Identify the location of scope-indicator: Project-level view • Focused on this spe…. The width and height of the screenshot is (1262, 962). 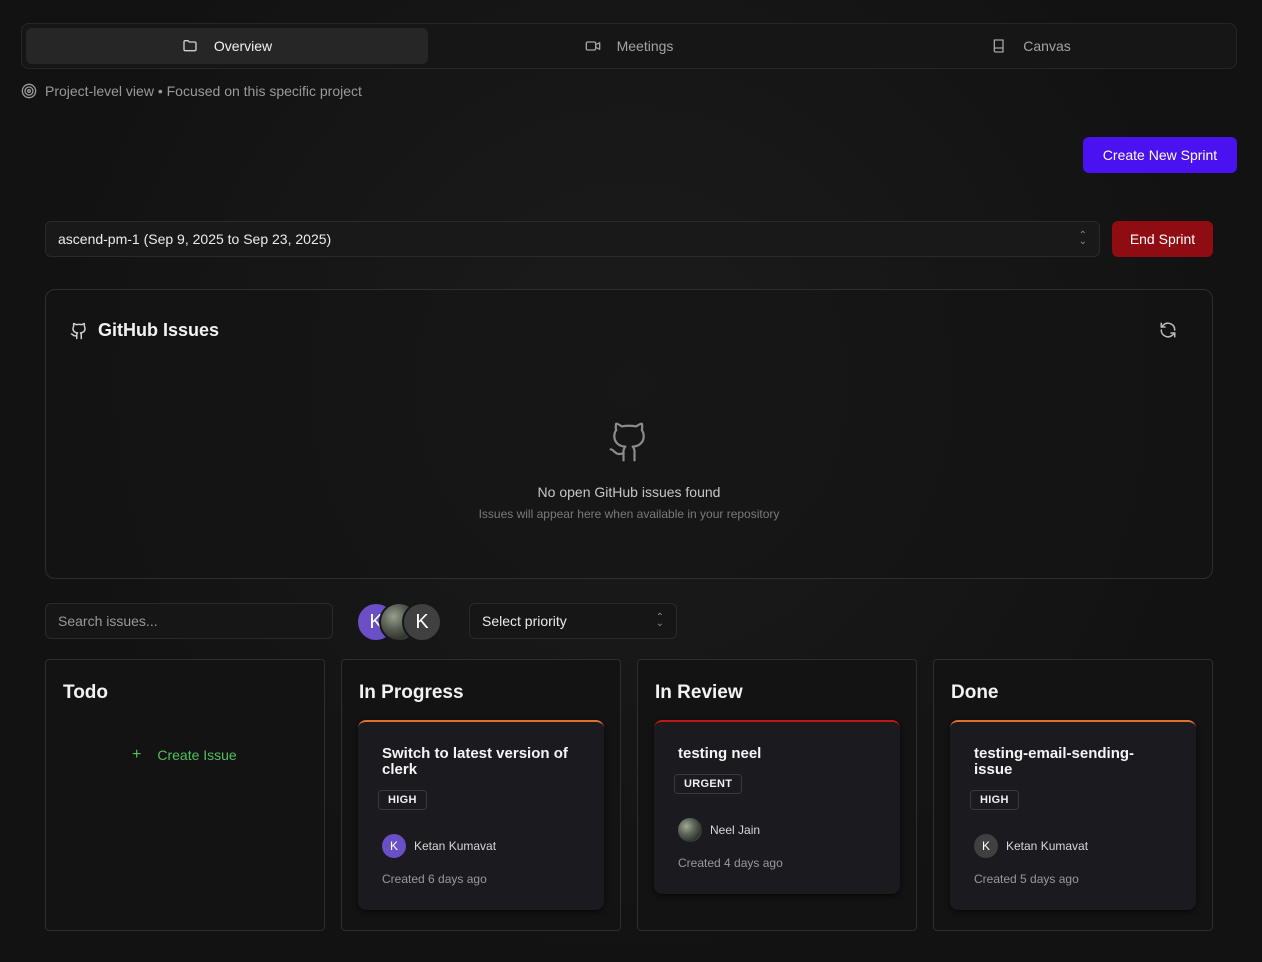
(191, 91).